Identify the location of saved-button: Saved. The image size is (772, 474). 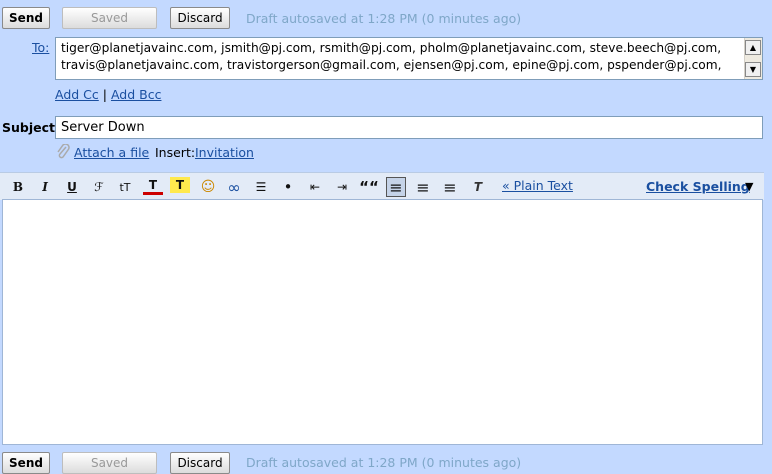
(109, 18).